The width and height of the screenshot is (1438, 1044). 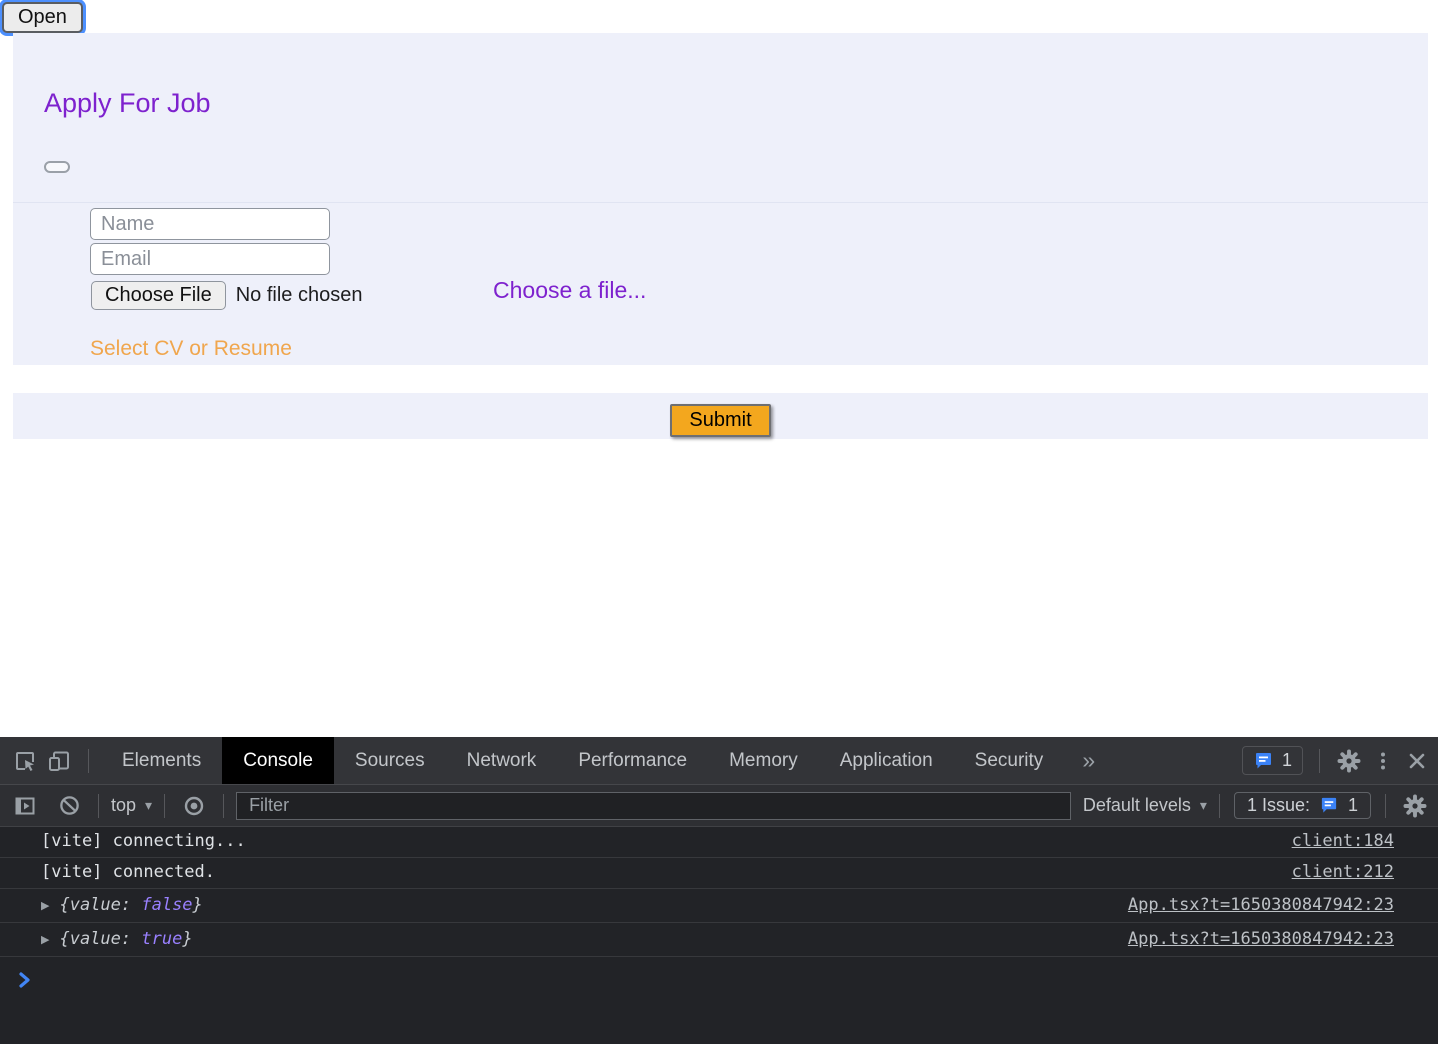 I want to click on email-input, so click(x=210, y=259).